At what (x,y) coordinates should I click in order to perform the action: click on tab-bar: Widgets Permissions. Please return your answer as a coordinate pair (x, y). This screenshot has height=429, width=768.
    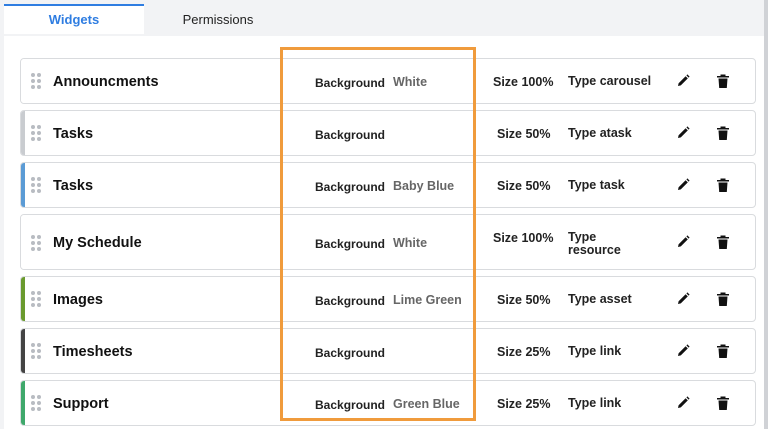
    Looking at the image, I should click on (384, 18).